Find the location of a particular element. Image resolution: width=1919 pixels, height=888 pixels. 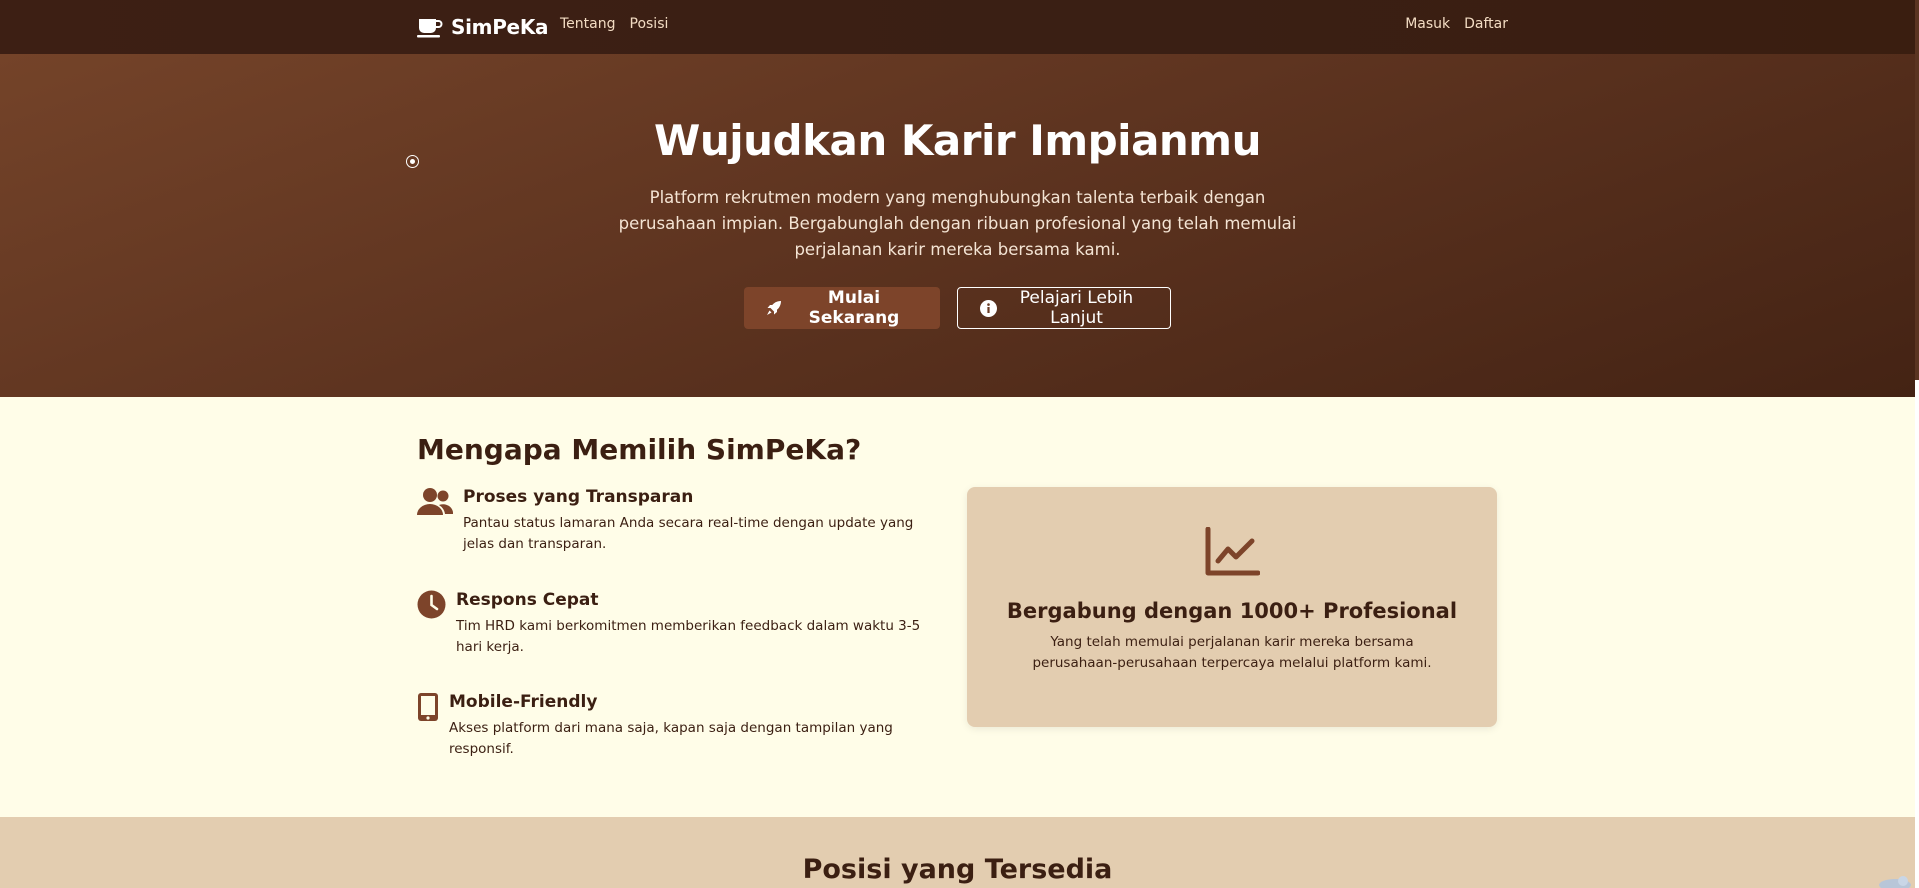

hero-title: Wujudkan Karir Impianmu is located at coordinates (957, 140).